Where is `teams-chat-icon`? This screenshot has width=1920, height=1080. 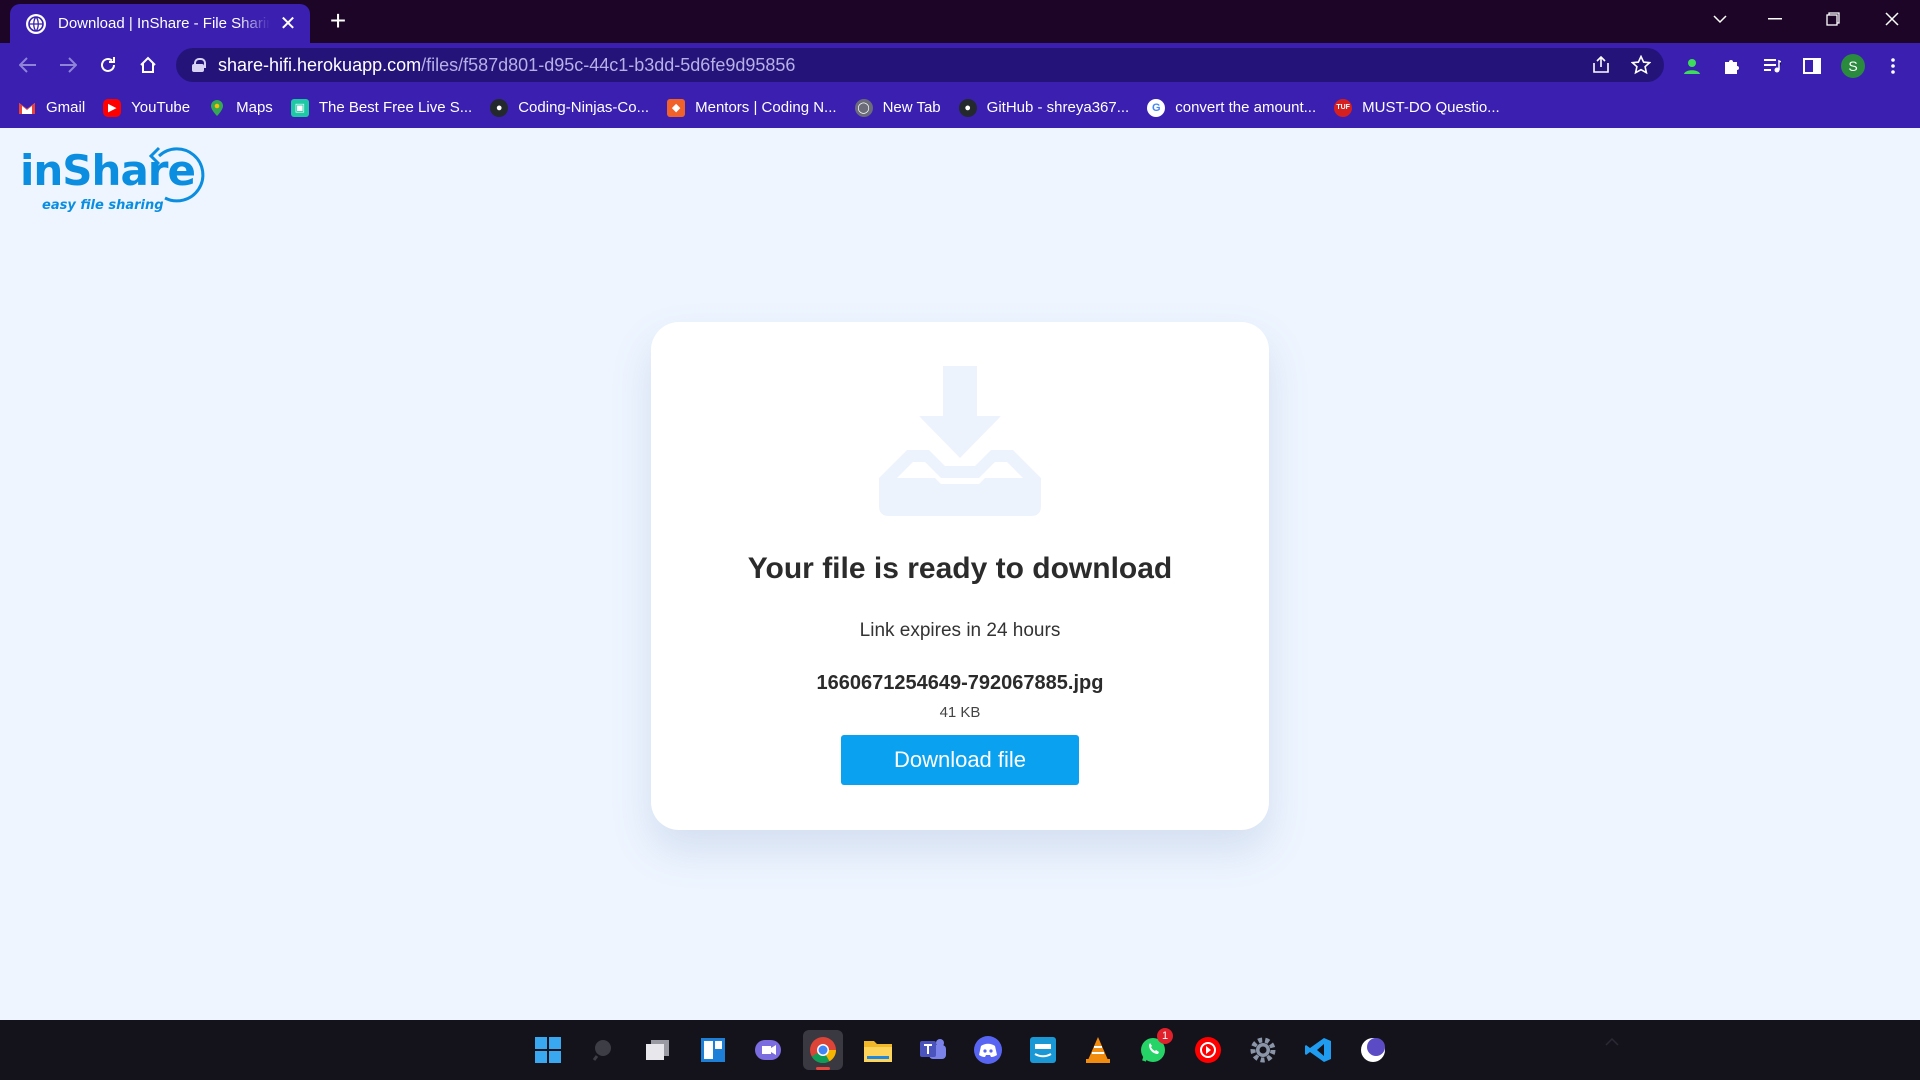 teams-chat-icon is located at coordinates (768, 1050).